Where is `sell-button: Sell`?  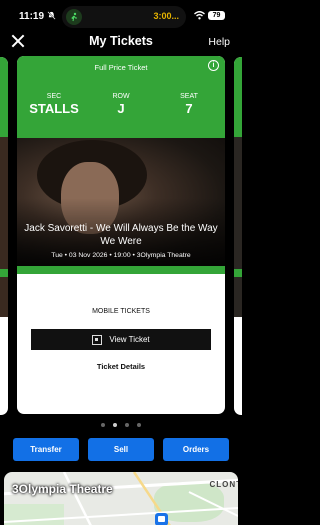
sell-button: Sell is located at coordinates (121, 449).